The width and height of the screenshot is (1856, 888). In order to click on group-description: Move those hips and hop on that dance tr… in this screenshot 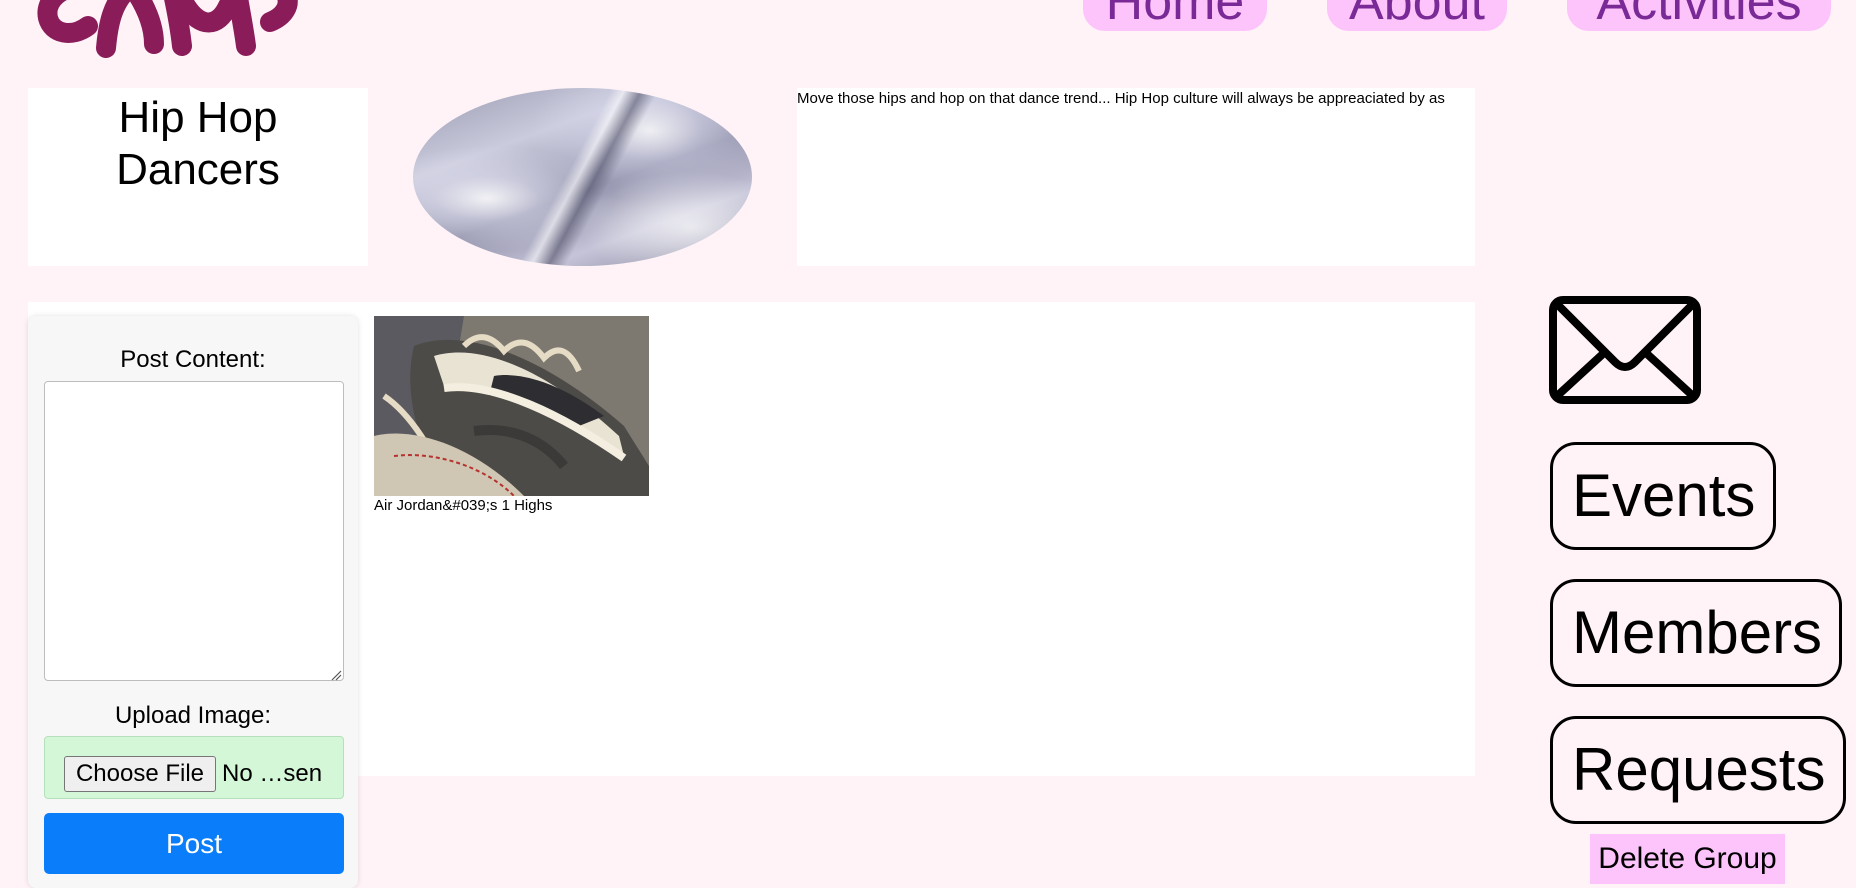, I will do `click(1136, 177)`.